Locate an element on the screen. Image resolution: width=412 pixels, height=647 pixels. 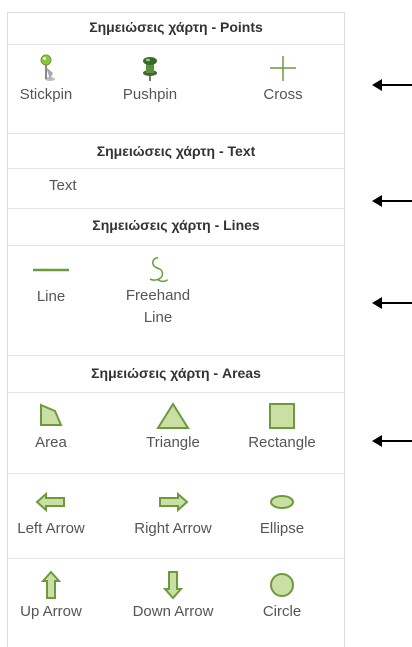
left-arrow-label: Left Arrow is located at coordinates (51, 528).